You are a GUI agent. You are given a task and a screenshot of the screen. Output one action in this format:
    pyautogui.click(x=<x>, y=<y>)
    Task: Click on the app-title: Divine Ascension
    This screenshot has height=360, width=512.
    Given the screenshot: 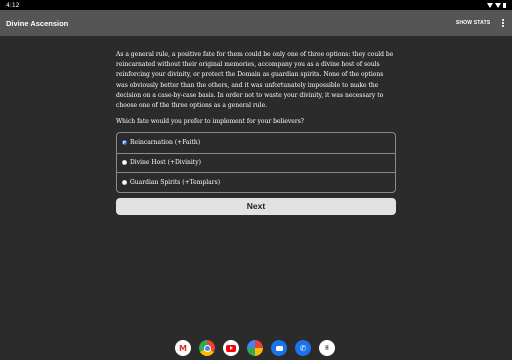 What is the action you would take?
    pyautogui.click(x=37, y=23)
    